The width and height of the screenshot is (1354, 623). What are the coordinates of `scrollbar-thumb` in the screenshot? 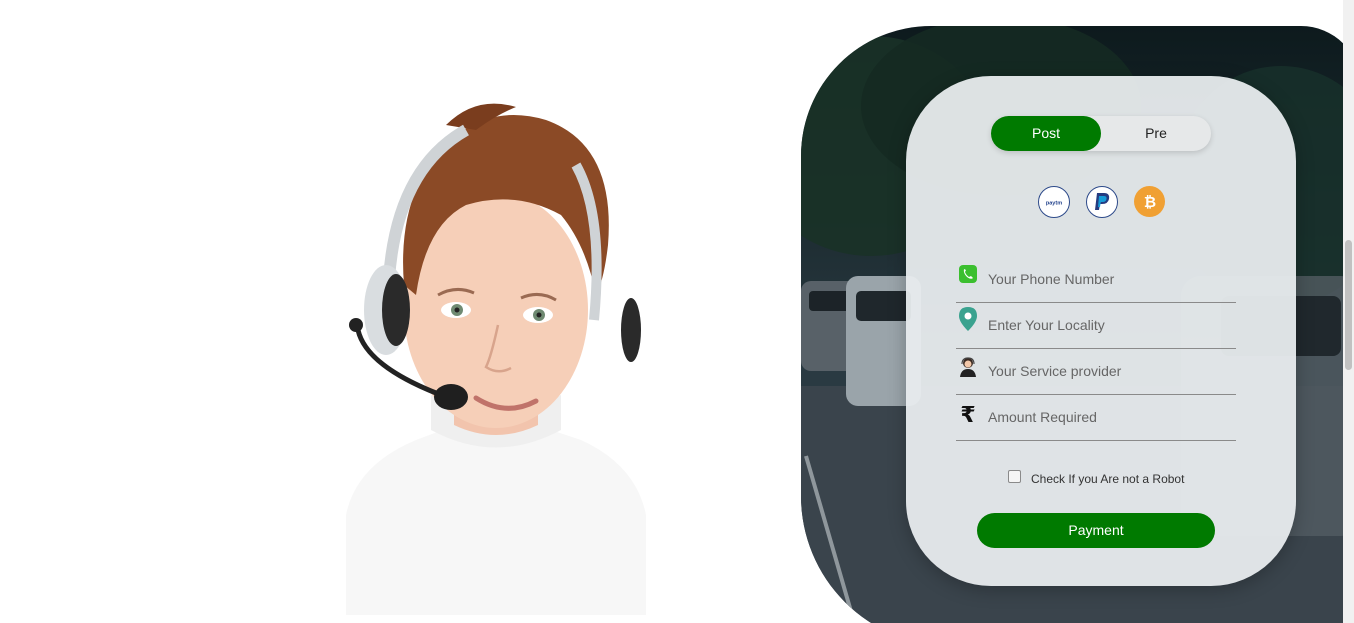 It's located at (1348, 305).